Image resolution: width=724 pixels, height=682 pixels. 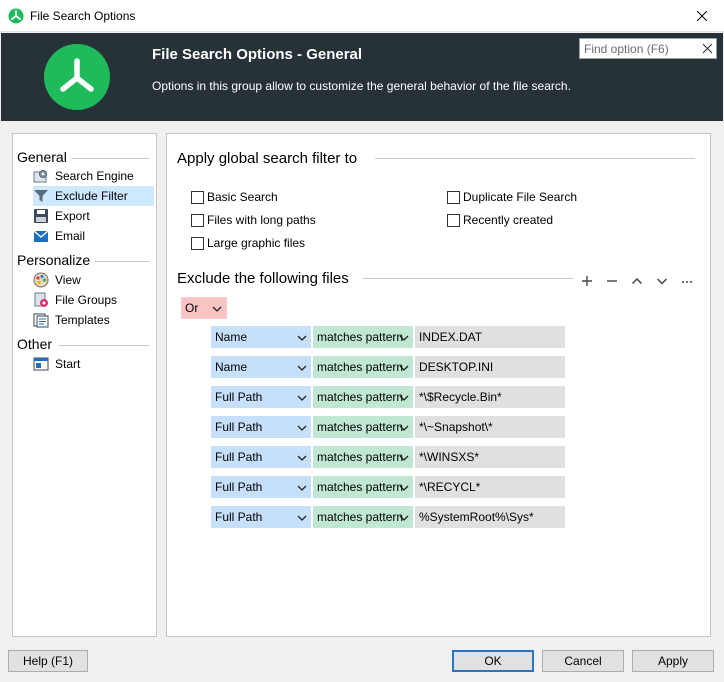 I want to click on app-icon, so click(x=16, y=16).